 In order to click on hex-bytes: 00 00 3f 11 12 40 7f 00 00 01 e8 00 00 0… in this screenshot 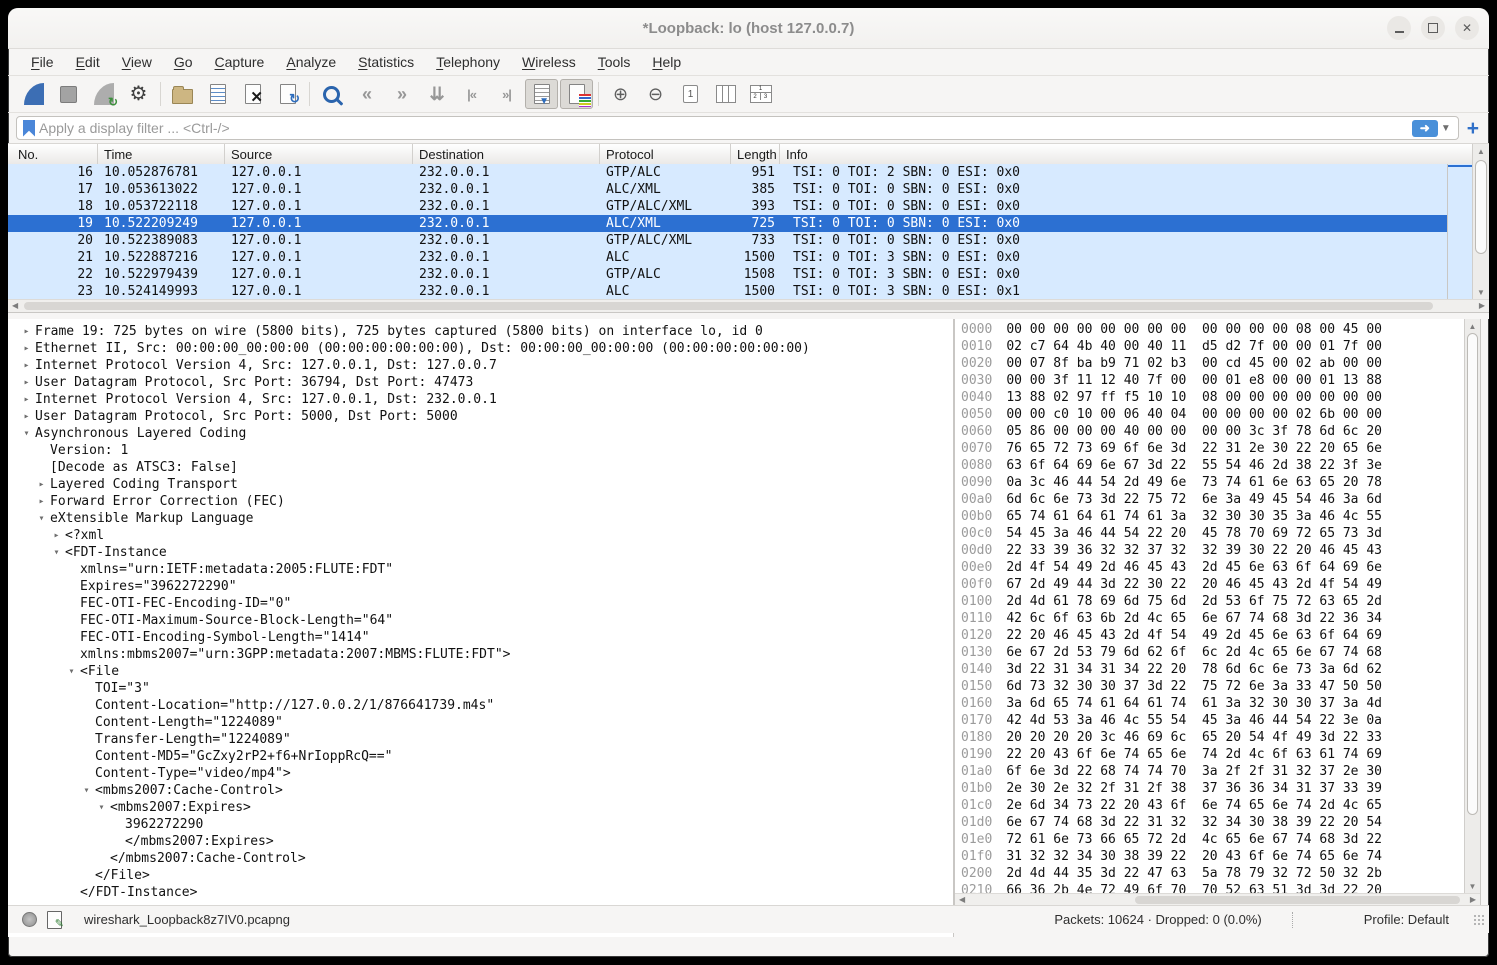, I will do `click(1194, 380)`.